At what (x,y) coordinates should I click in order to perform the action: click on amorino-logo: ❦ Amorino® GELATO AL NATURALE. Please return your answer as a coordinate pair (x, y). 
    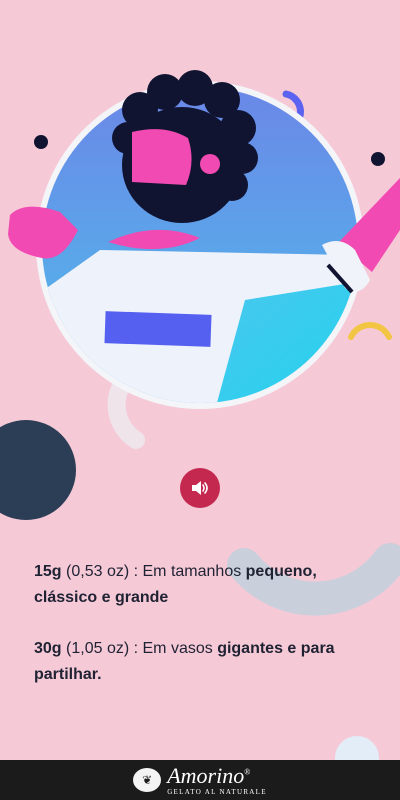
    Looking at the image, I should click on (200, 779).